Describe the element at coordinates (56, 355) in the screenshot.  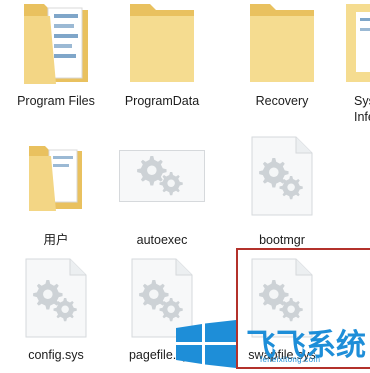
I see `item-label: config.sys` at that location.